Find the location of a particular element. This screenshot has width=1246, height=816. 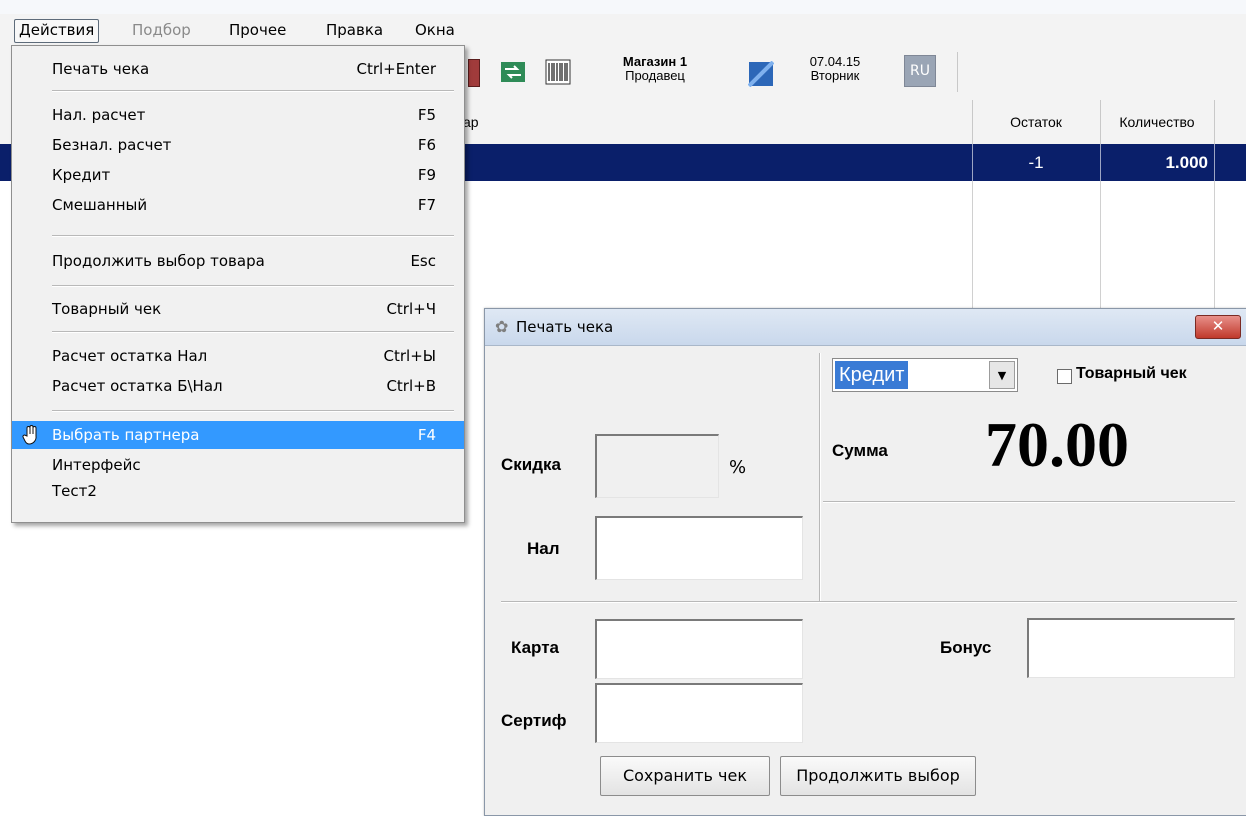

current-weekday: Вторник is located at coordinates (835, 75).